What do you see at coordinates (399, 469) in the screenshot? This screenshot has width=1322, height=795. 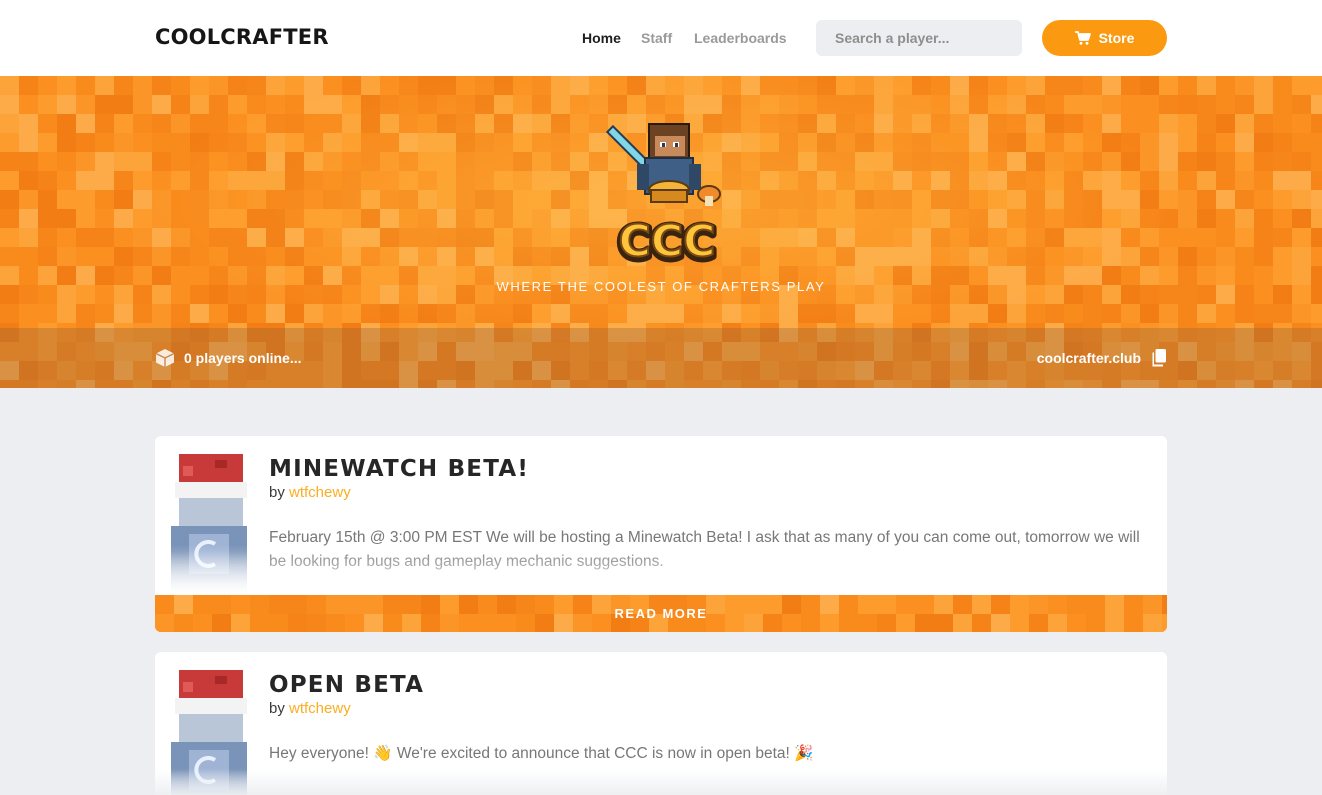 I see `post-title: MINEWATCH BETA!` at bounding box center [399, 469].